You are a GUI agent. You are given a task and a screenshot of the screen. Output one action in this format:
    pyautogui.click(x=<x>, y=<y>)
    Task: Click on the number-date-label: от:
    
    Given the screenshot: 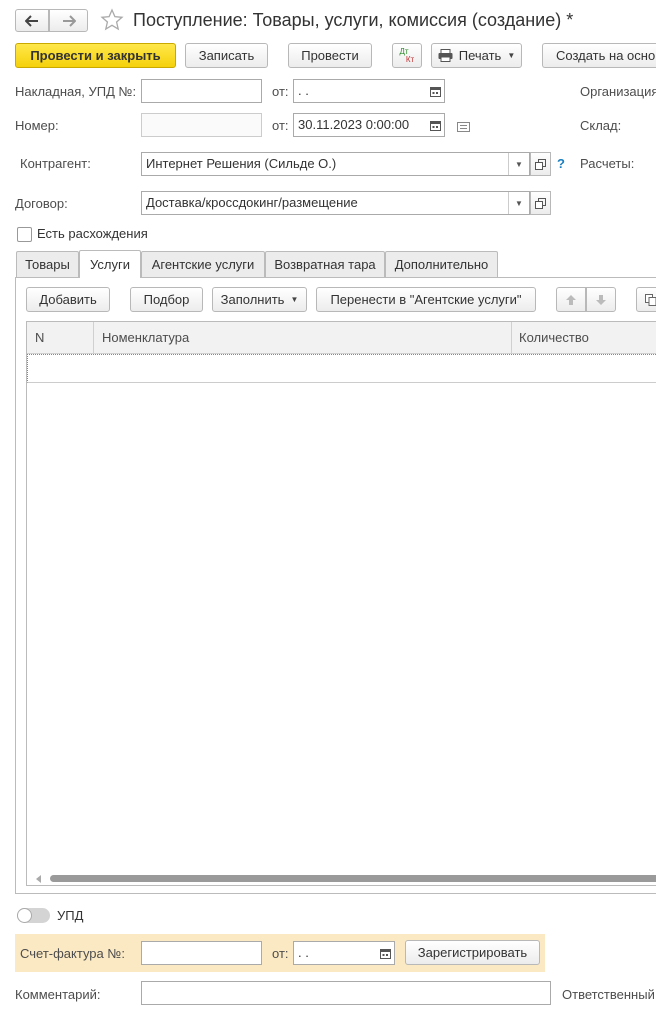 What is the action you would take?
    pyautogui.click(x=280, y=125)
    